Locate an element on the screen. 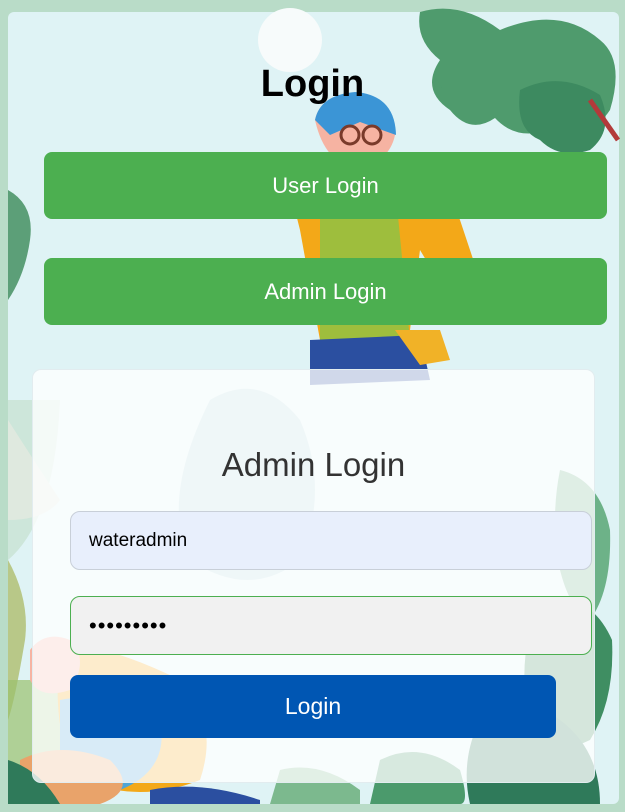 This screenshot has height=812, width=625. user-login-button: User Login is located at coordinates (325, 185).